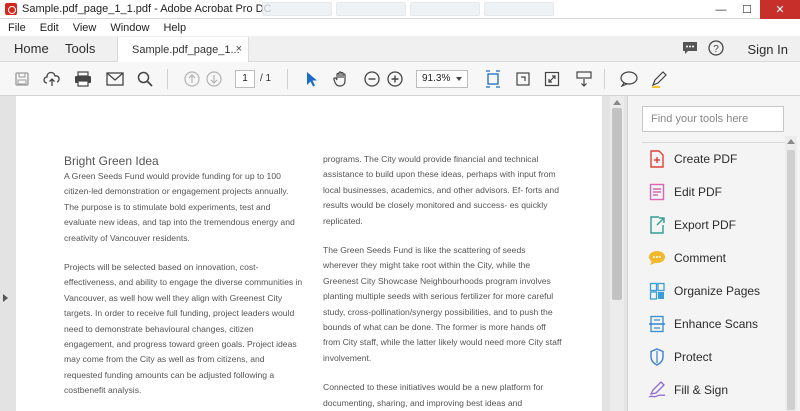  What do you see at coordinates (659, 79) in the screenshot?
I see `highlight-pen-icon` at bounding box center [659, 79].